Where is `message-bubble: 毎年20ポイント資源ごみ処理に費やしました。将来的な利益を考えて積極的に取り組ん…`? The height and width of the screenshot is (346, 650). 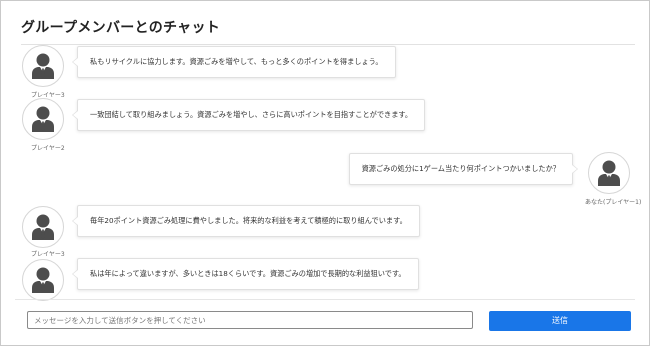 message-bubble: 毎年20ポイント資源ごみ処理に費やしました。将来的な利益を考えて積極的に取り組ん… is located at coordinates (246, 221).